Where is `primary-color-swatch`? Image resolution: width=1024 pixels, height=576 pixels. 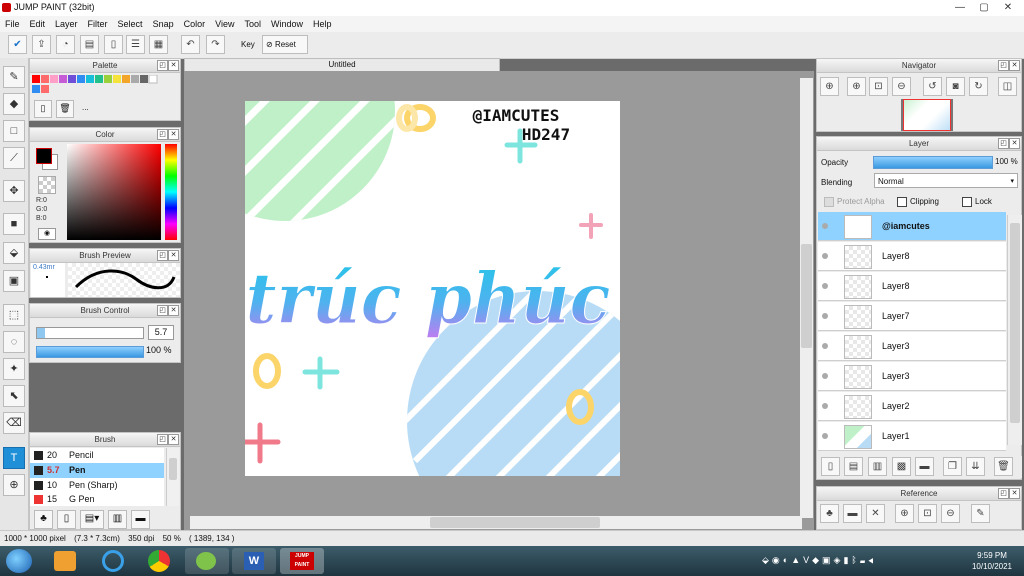
primary-color-swatch is located at coordinates (44, 156).